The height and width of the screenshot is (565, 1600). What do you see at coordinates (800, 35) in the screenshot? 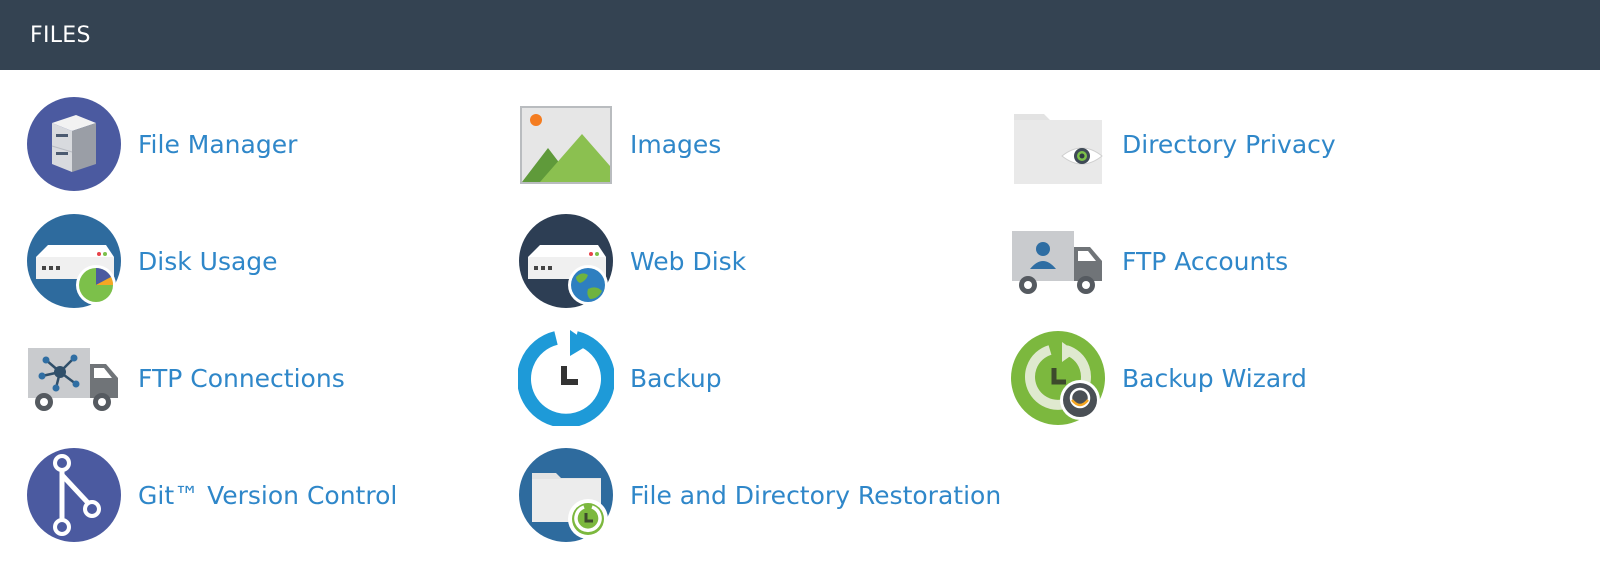
I see `files-section-header: FILES` at bounding box center [800, 35].